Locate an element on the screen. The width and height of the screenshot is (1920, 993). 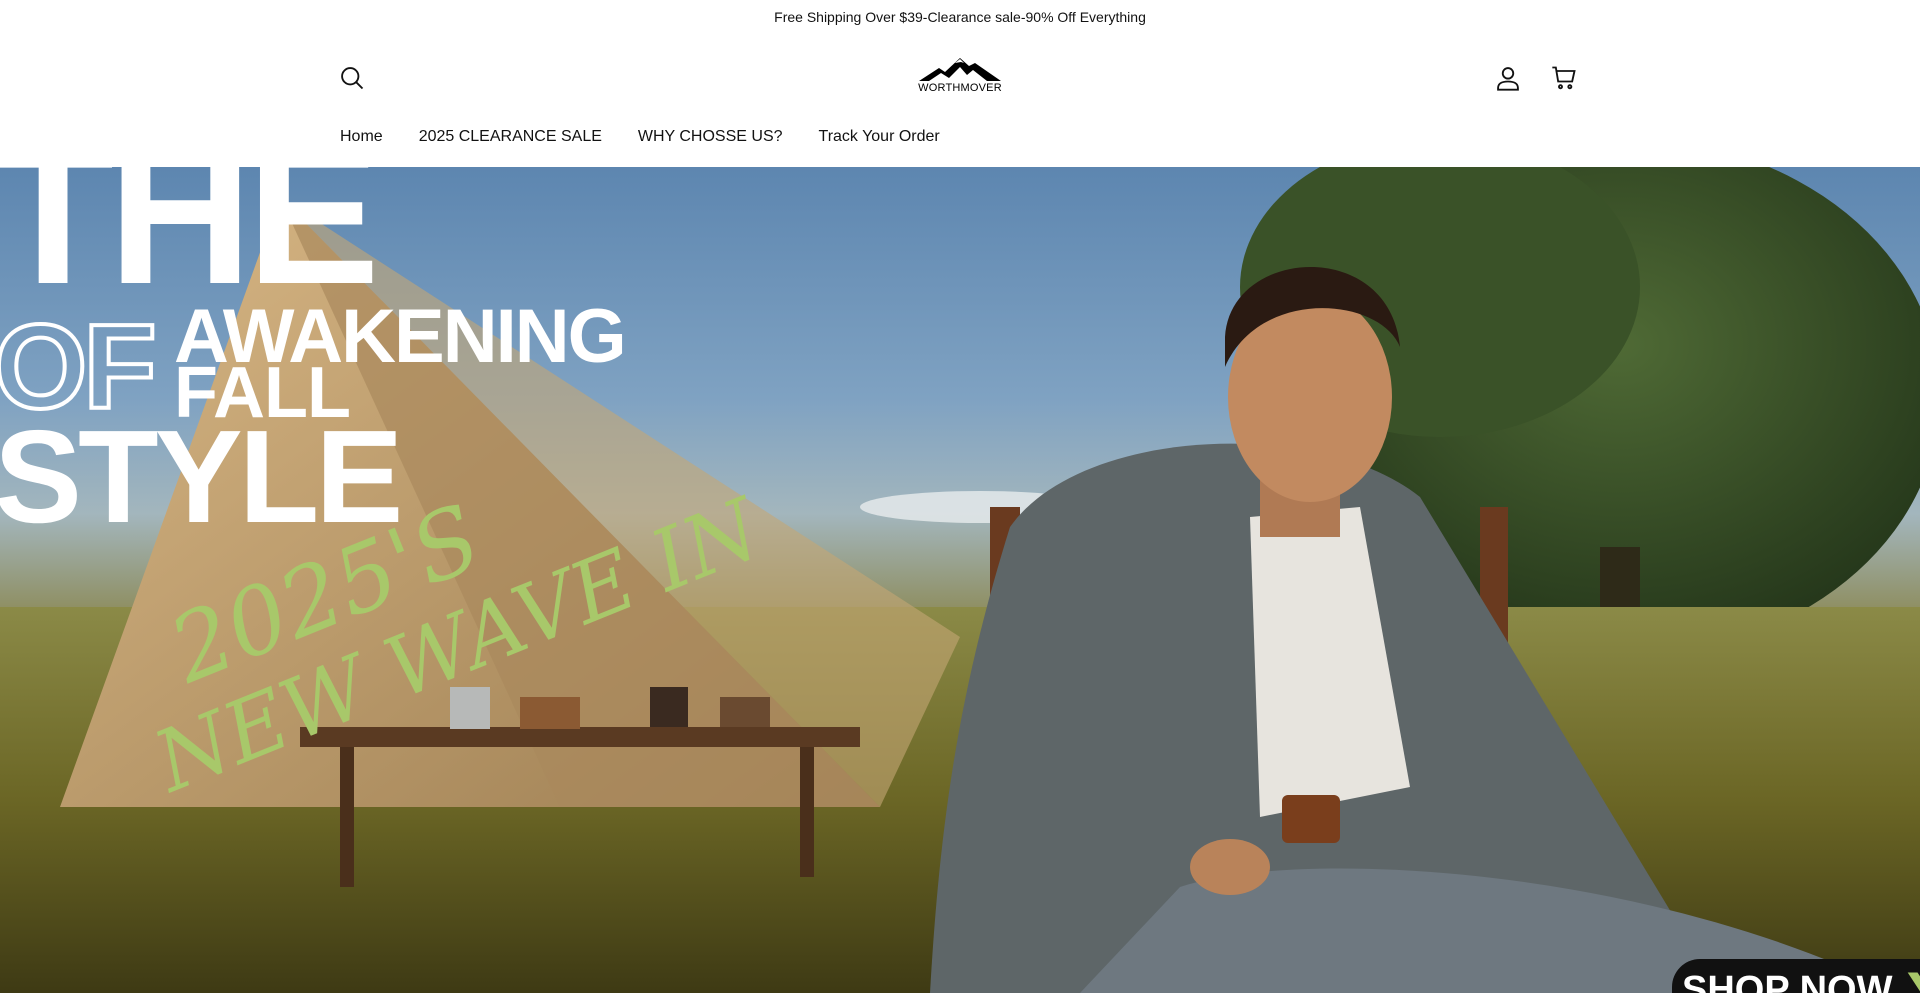
shop-now-button: SHOP NOW ❯ is located at coordinates (1796, 976).